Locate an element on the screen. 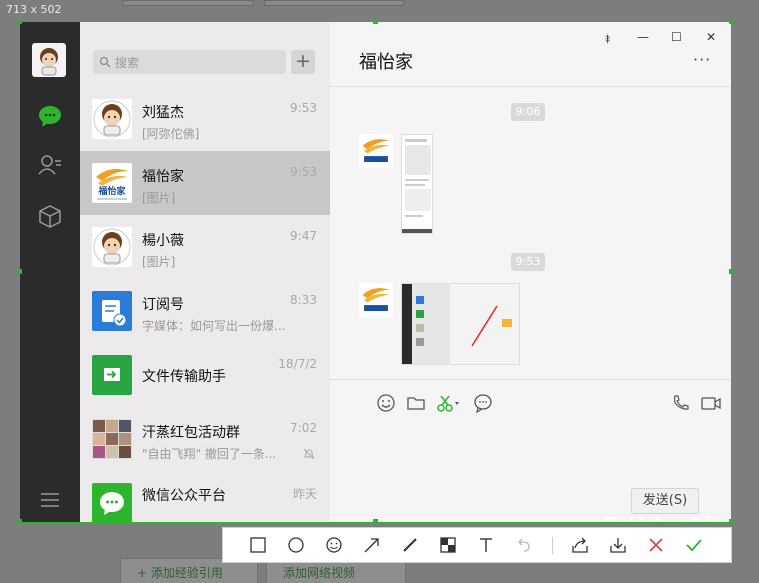  message-timestamp: 9:53 is located at coordinates (528, 262).